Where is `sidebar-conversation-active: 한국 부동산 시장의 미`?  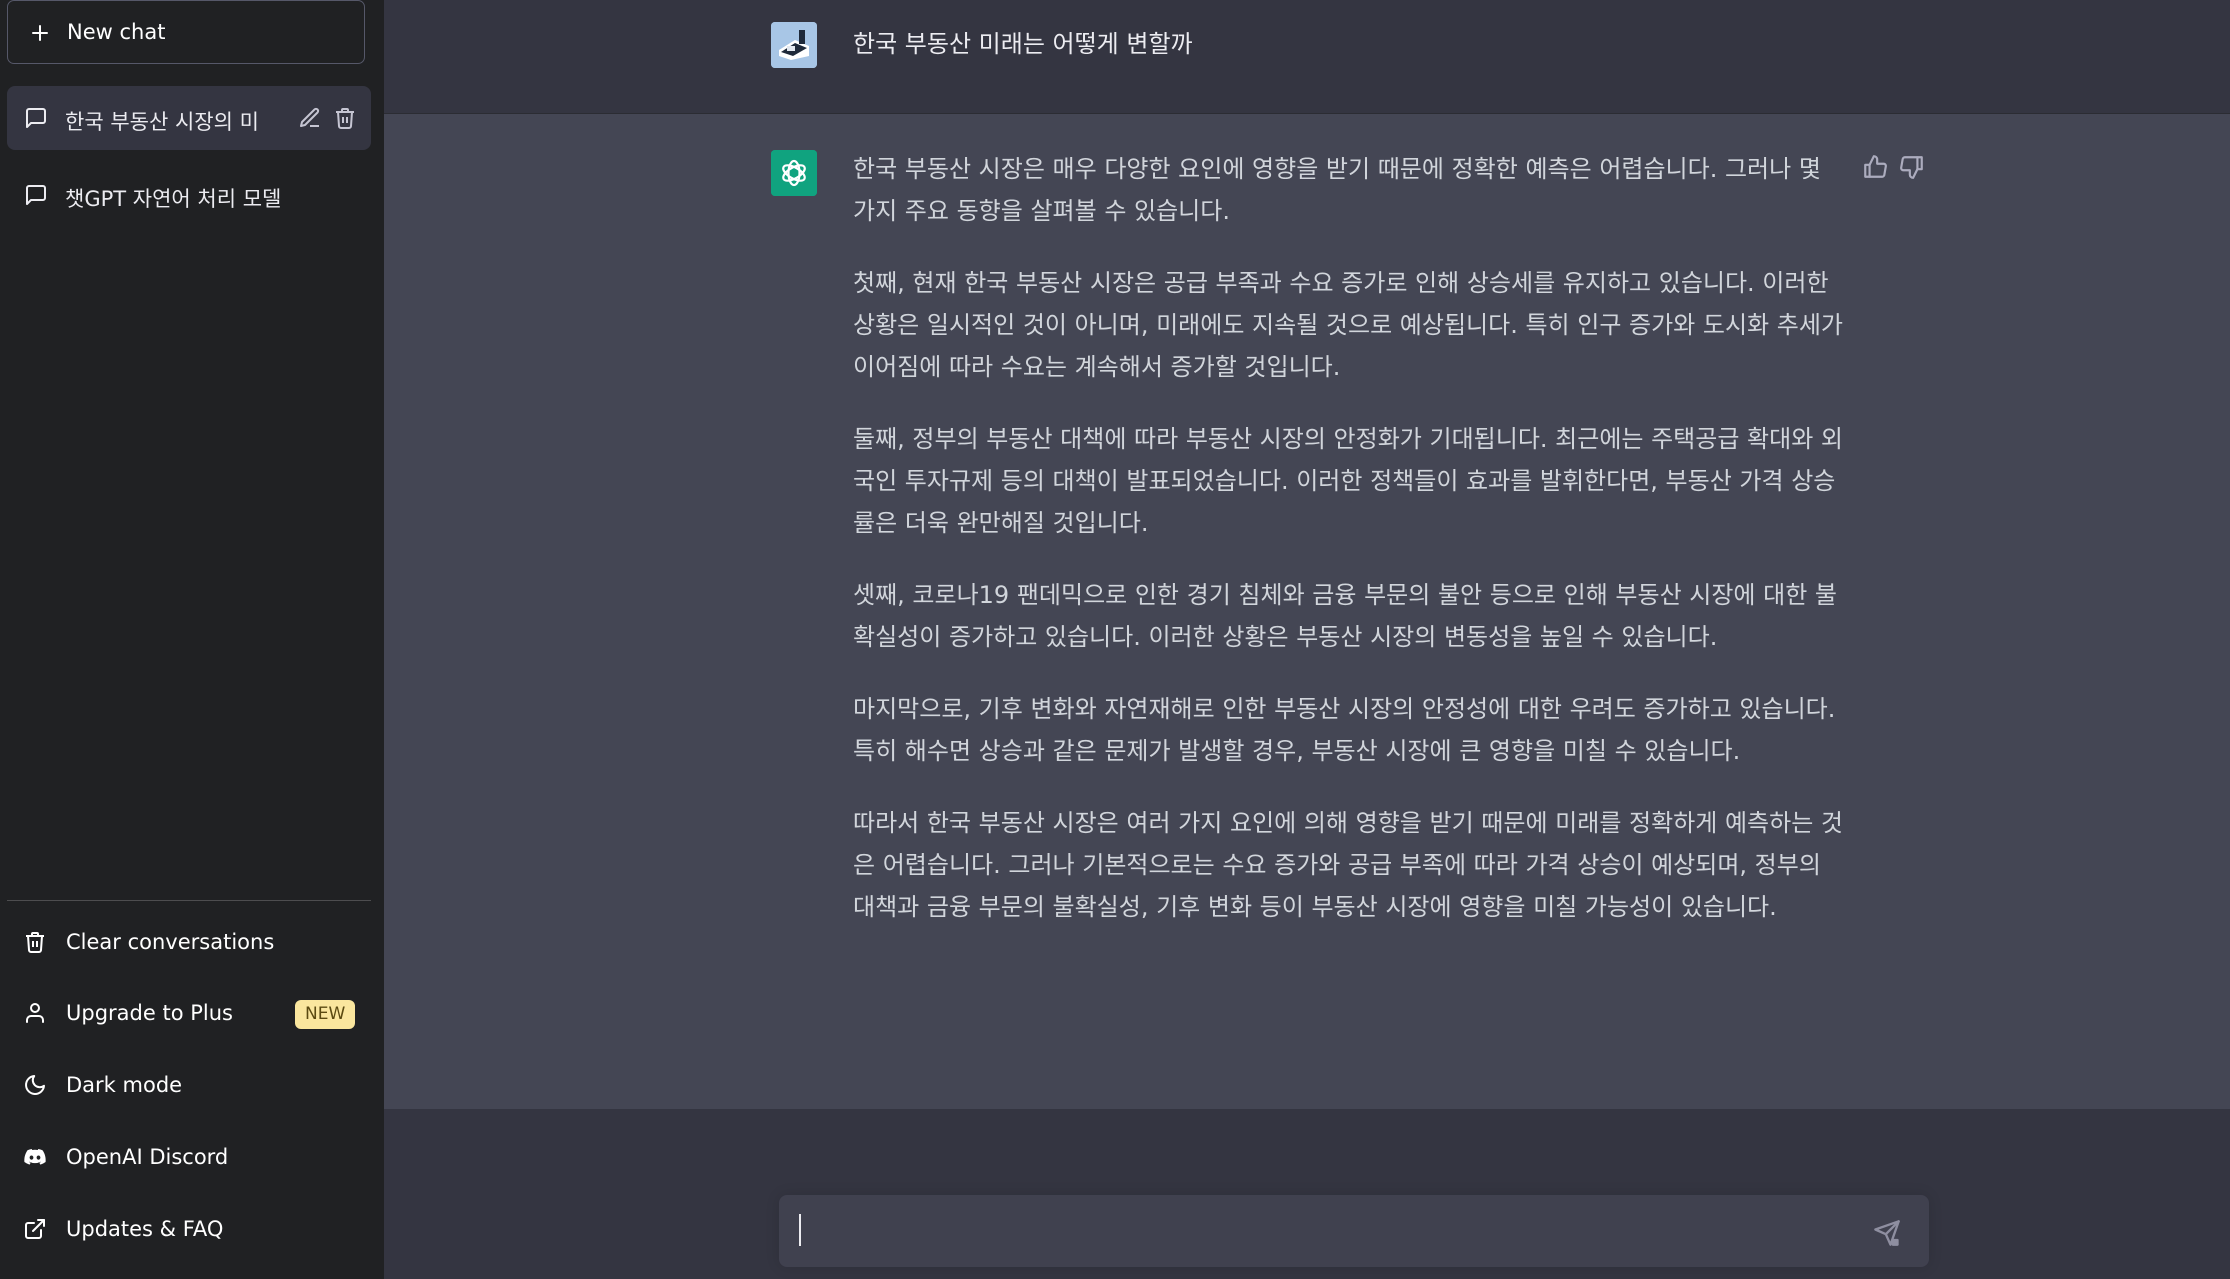 sidebar-conversation-active: 한국 부동산 시장의 미 is located at coordinates (189, 118).